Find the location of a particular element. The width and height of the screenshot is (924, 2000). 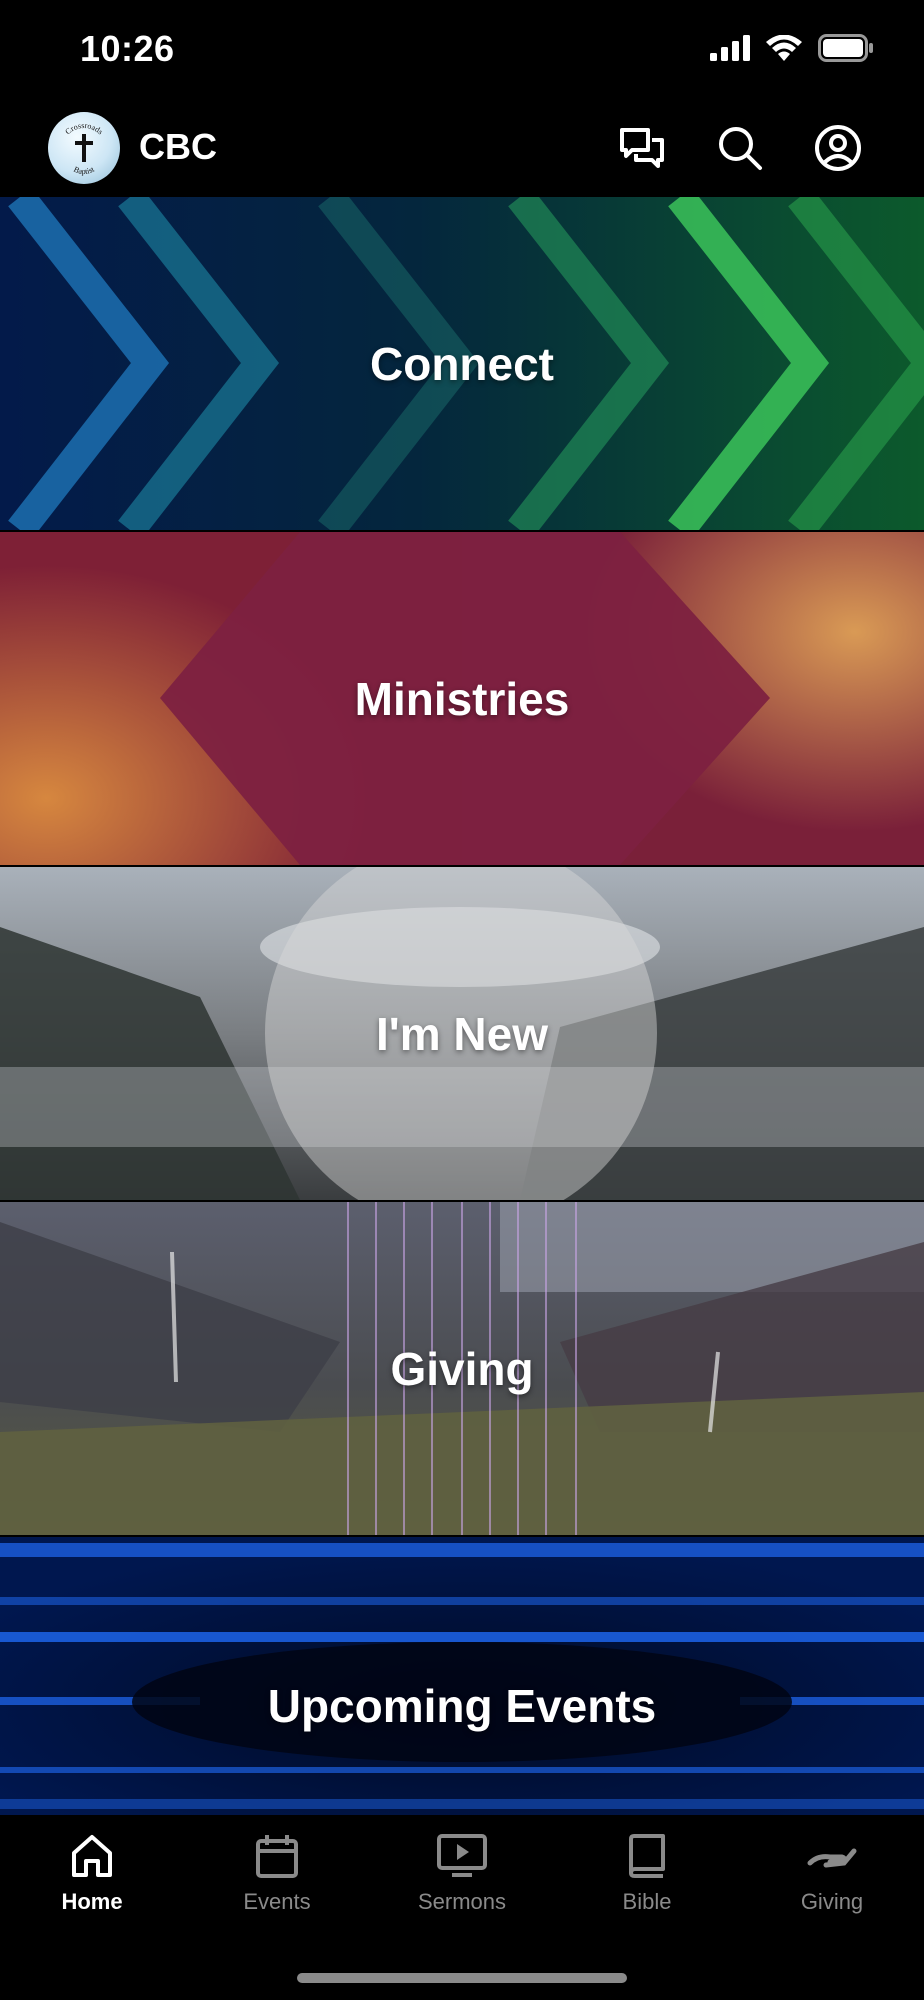

home-indicator is located at coordinates (462, 1978).